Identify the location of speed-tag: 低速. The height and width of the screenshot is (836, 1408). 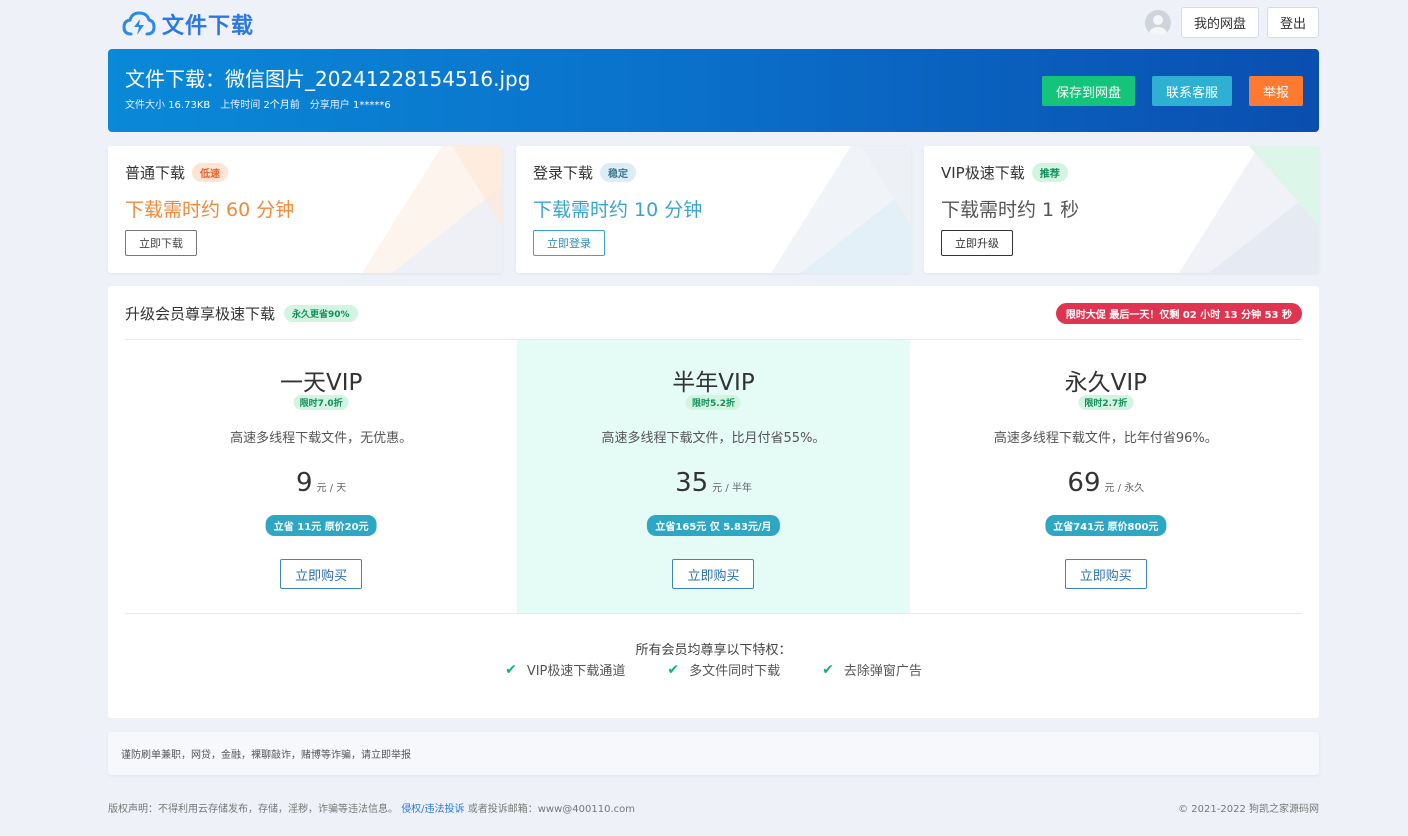
(210, 172).